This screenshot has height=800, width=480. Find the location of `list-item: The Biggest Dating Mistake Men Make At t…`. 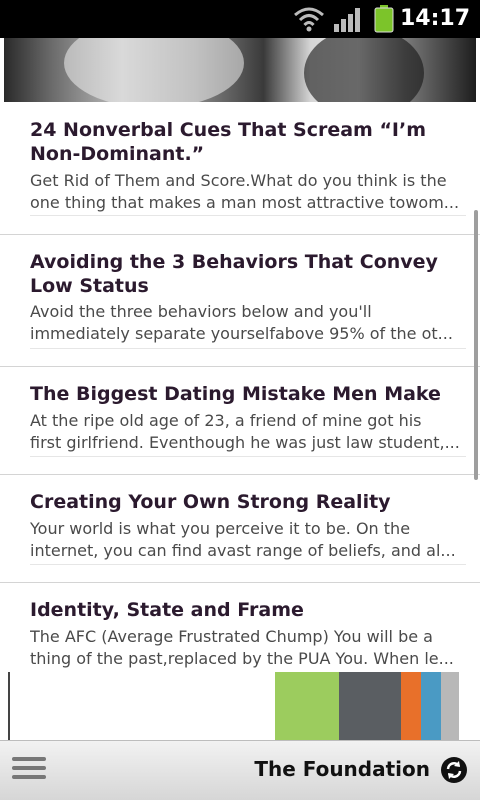

list-item: The Biggest Dating Mistake Men Make At t… is located at coordinates (240, 421).